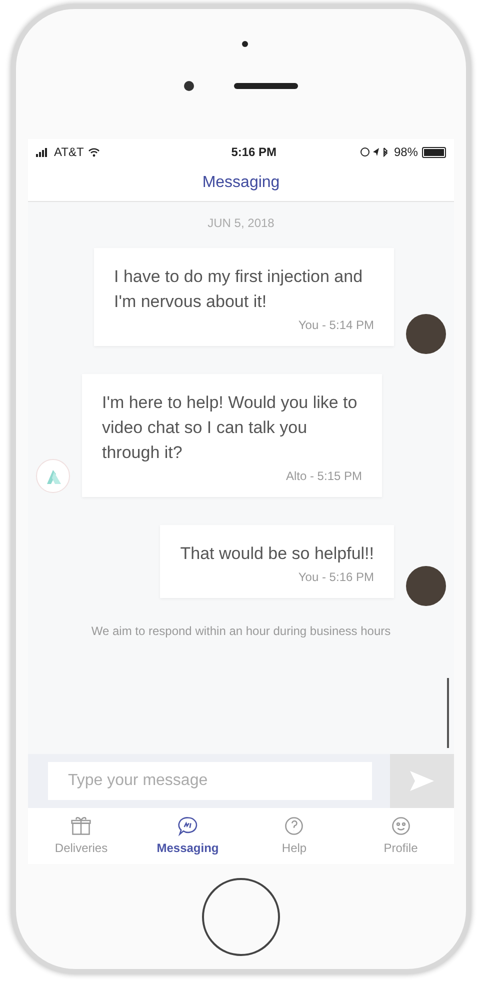 This screenshot has width=482, height=981. Describe the element at coordinates (401, 826) in the screenshot. I see `smiley-icon` at that location.